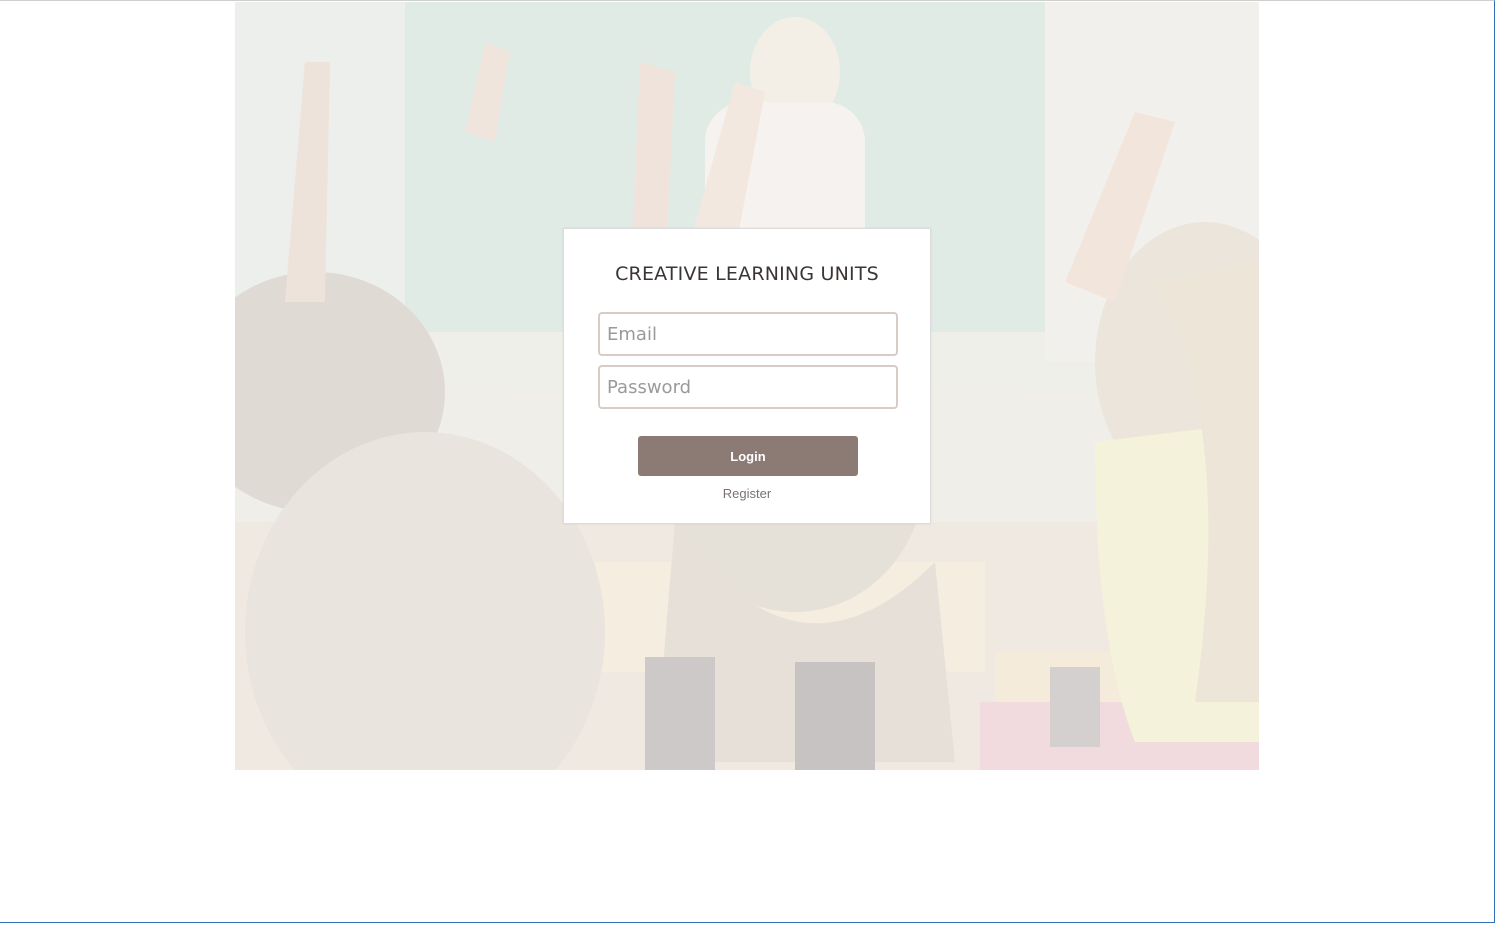 The width and height of the screenshot is (1497, 925). Describe the element at coordinates (748, 456) in the screenshot. I see `login-button: Login` at that location.